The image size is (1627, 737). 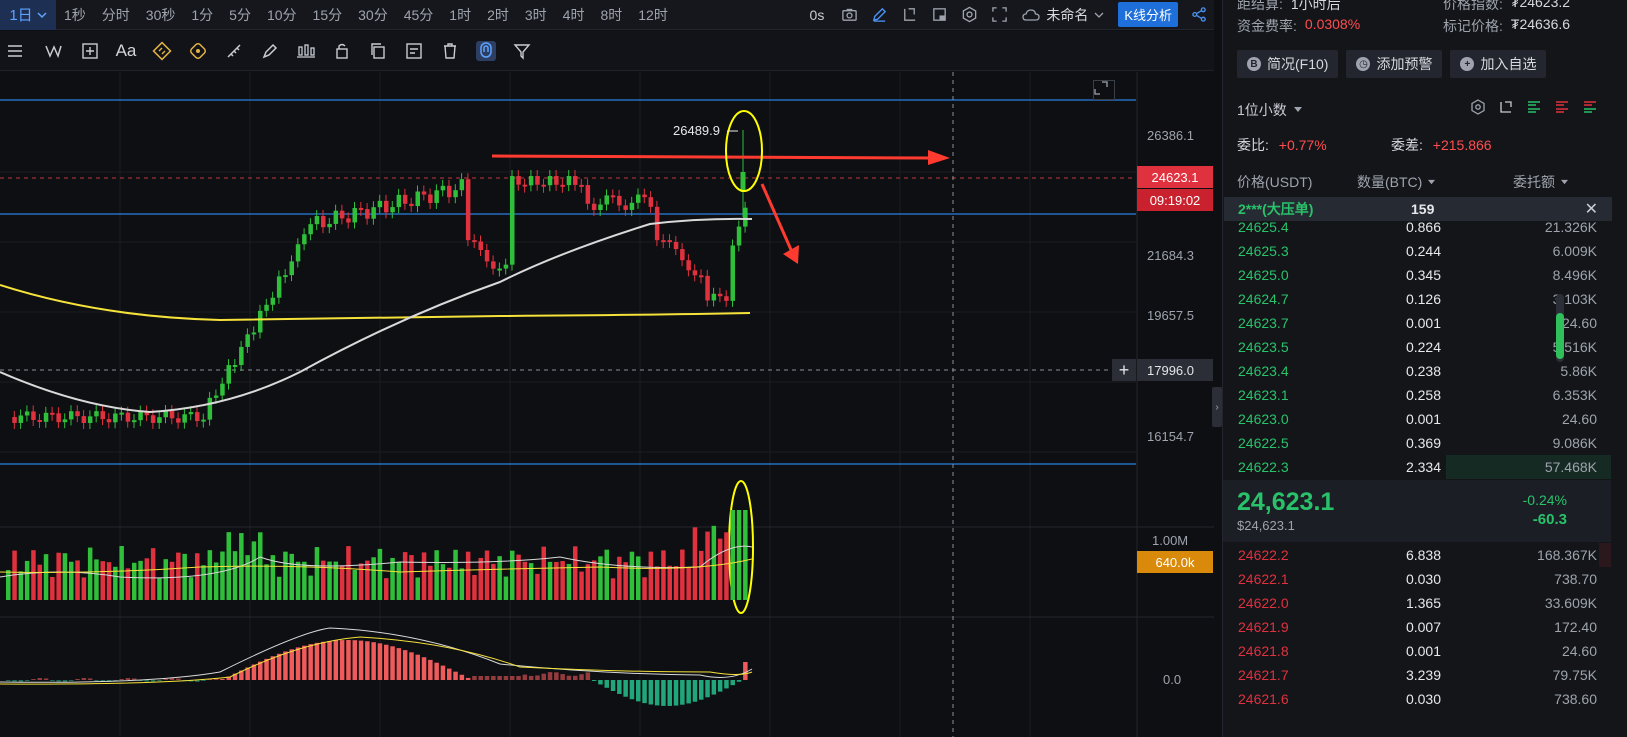 What do you see at coordinates (282, 15) in the screenshot?
I see `timeframe-option: 10分` at bounding box center [282, 15].